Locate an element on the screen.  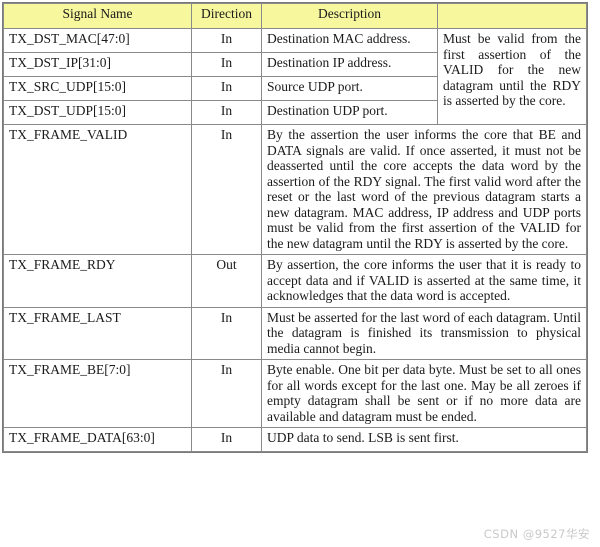
column-header-description: Description is located at coordinates (349, 16).